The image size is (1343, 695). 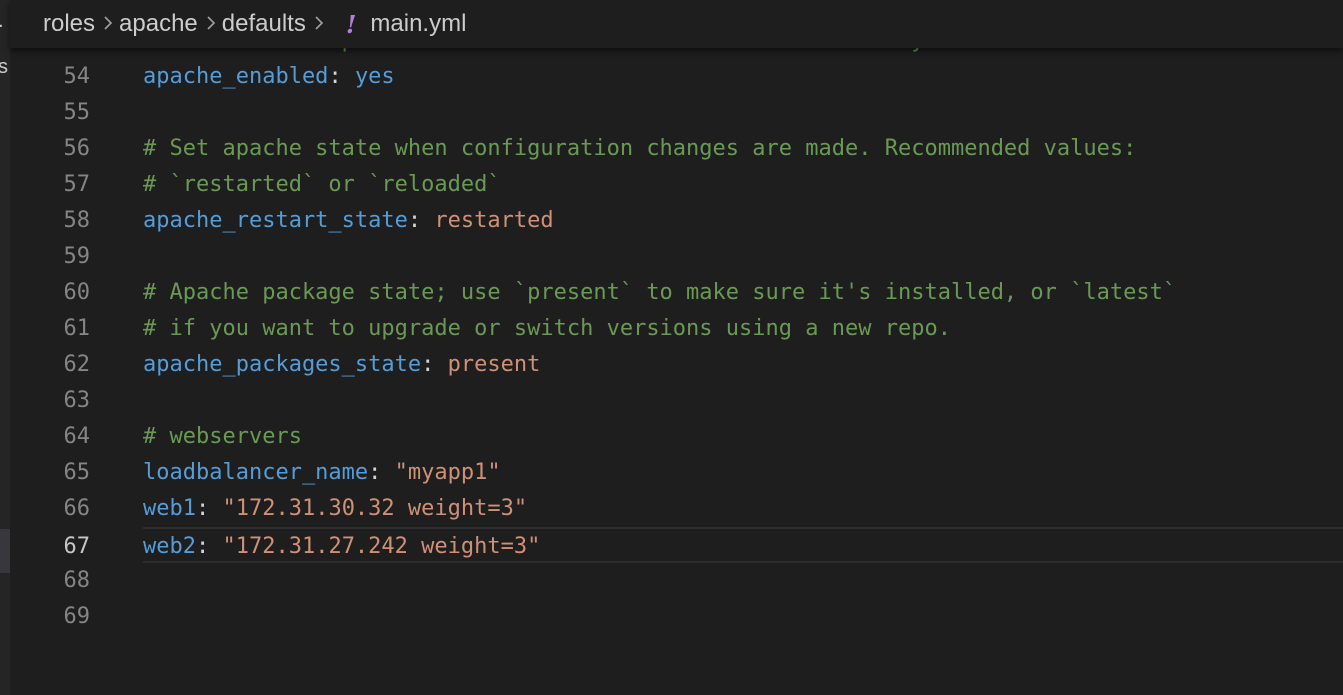 I want to click on line-number: 59, so click(x=77, y=256).